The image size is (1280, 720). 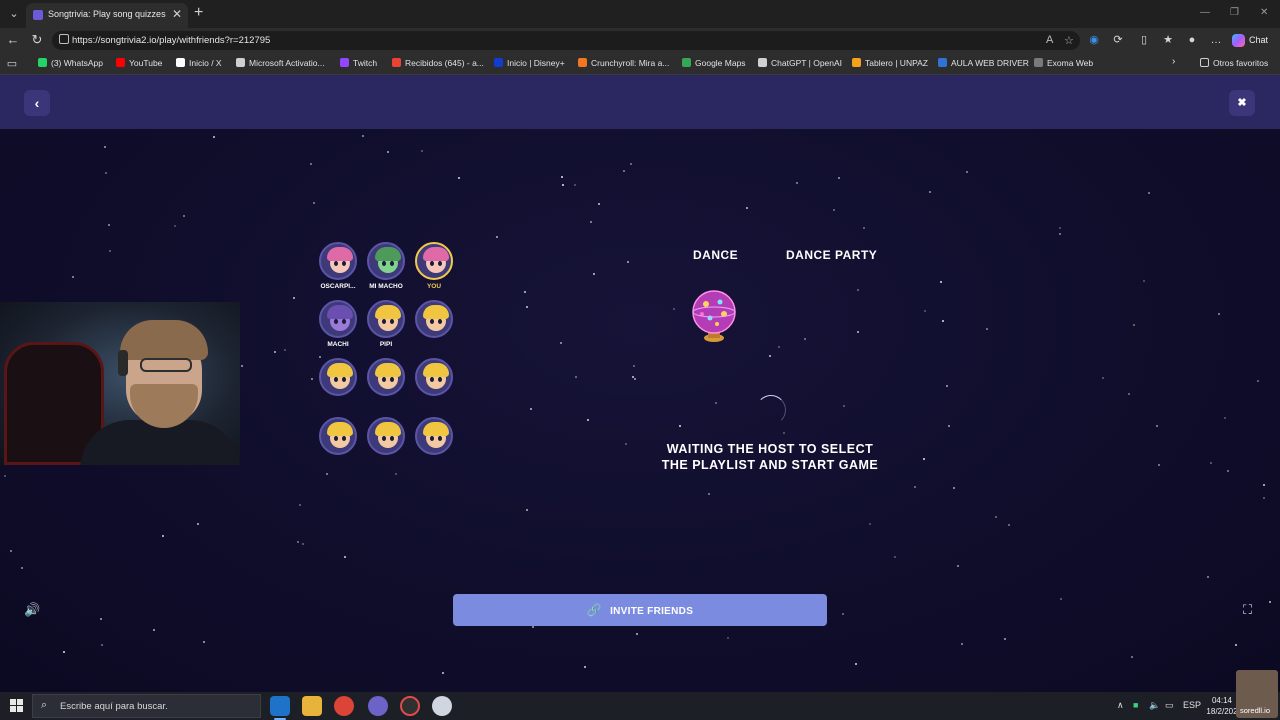 What do you see at coordinates (1192, 705) in the screenshot?
I see `language-indicator: ESP` at bounding box center [1192, 705].